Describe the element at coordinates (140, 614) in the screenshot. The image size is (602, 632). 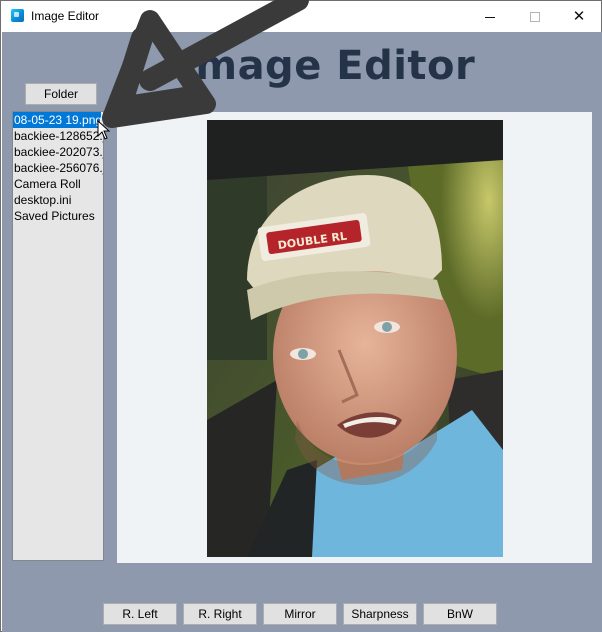
I see `rotate-left-button: R. Left` at that location.